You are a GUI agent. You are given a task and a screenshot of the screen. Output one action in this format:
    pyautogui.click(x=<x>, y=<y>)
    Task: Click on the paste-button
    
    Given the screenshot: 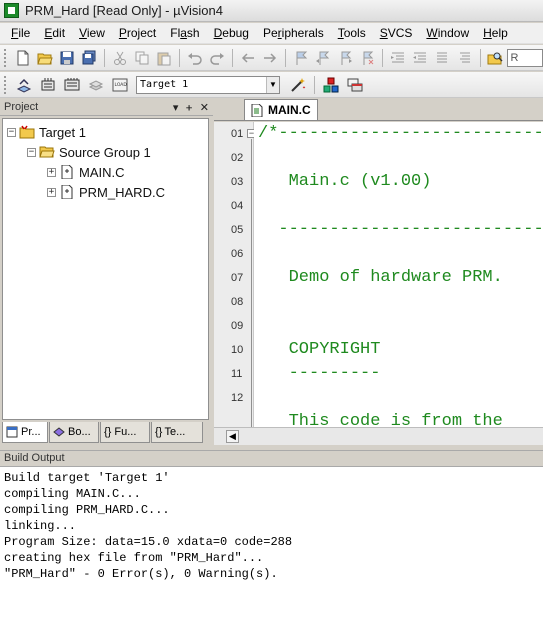 What is the action you would take?
    pyautogui.click(x=164, y=58)
    